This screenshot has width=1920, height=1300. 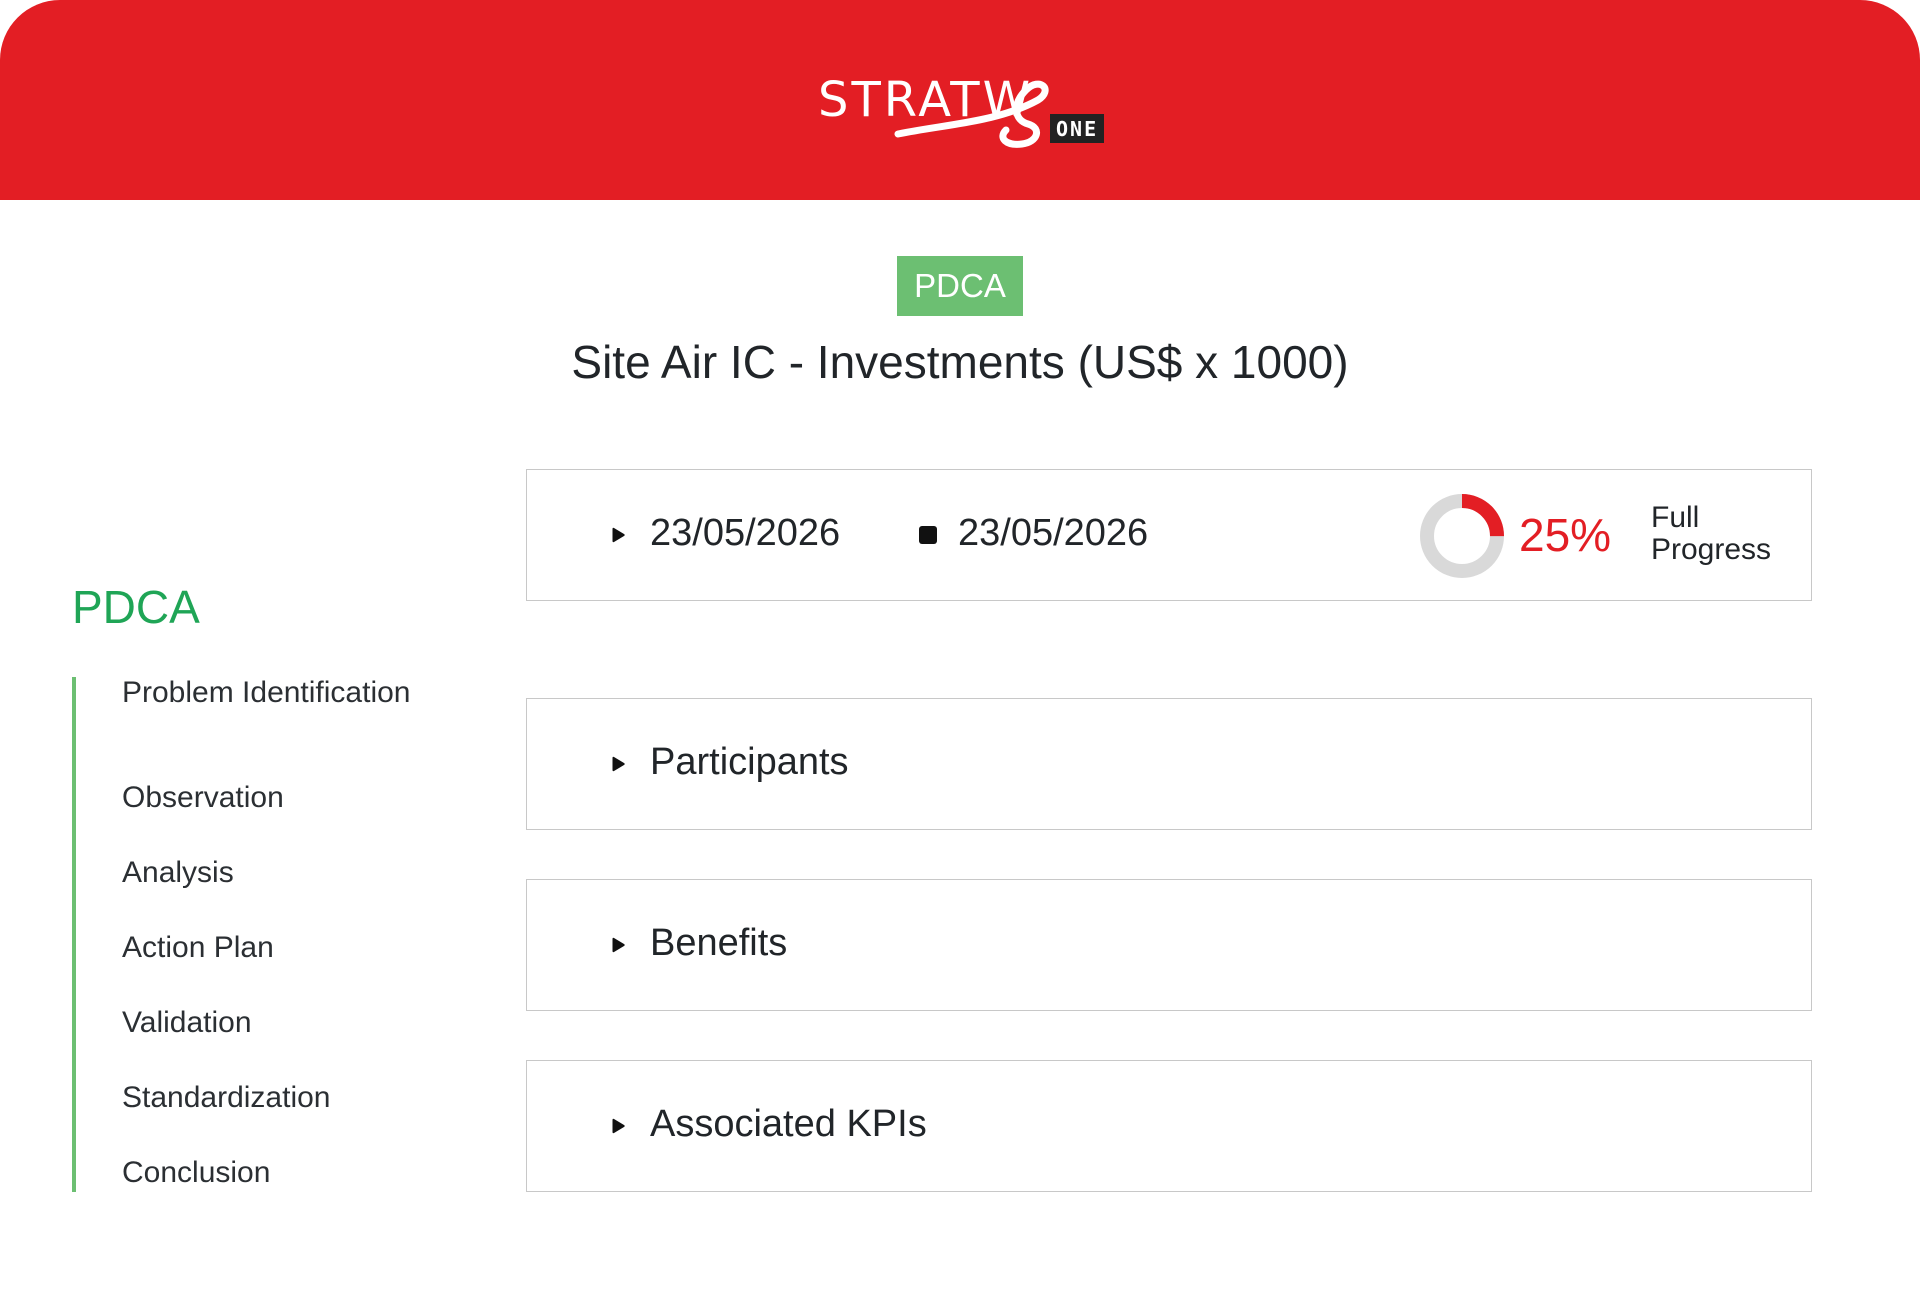 What do you see at coordinates (719, 943) in the screenshot?
I see `section-title: Benefits` at bounding box center [719, 943].